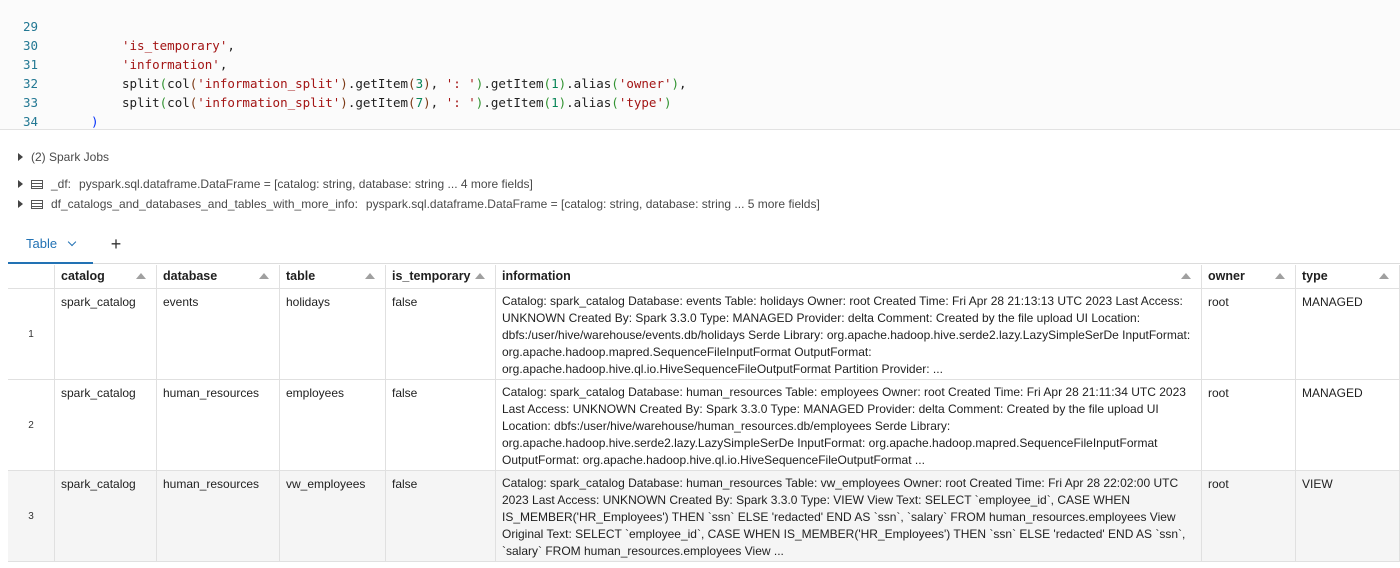  I want to click on spark-jobs-label: (2) Spark Jobs, so click(70, 157).